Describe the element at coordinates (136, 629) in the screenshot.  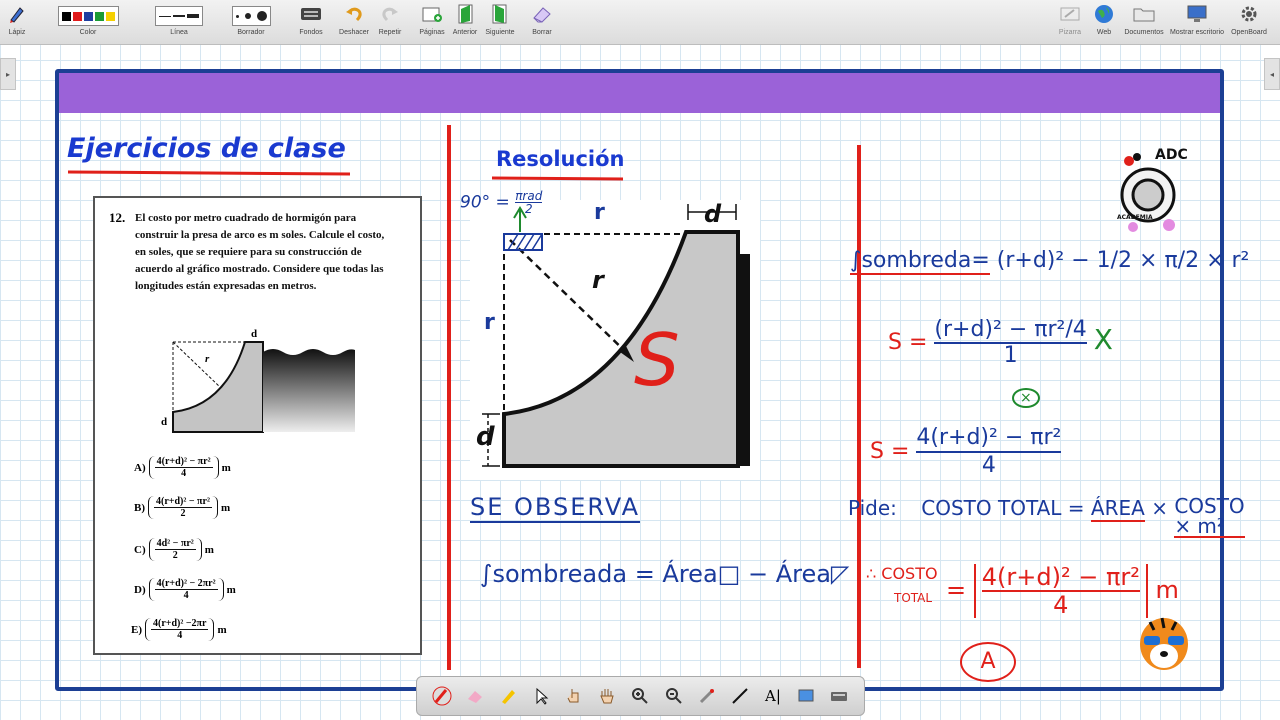
I see `option-letter: E)` at that location.